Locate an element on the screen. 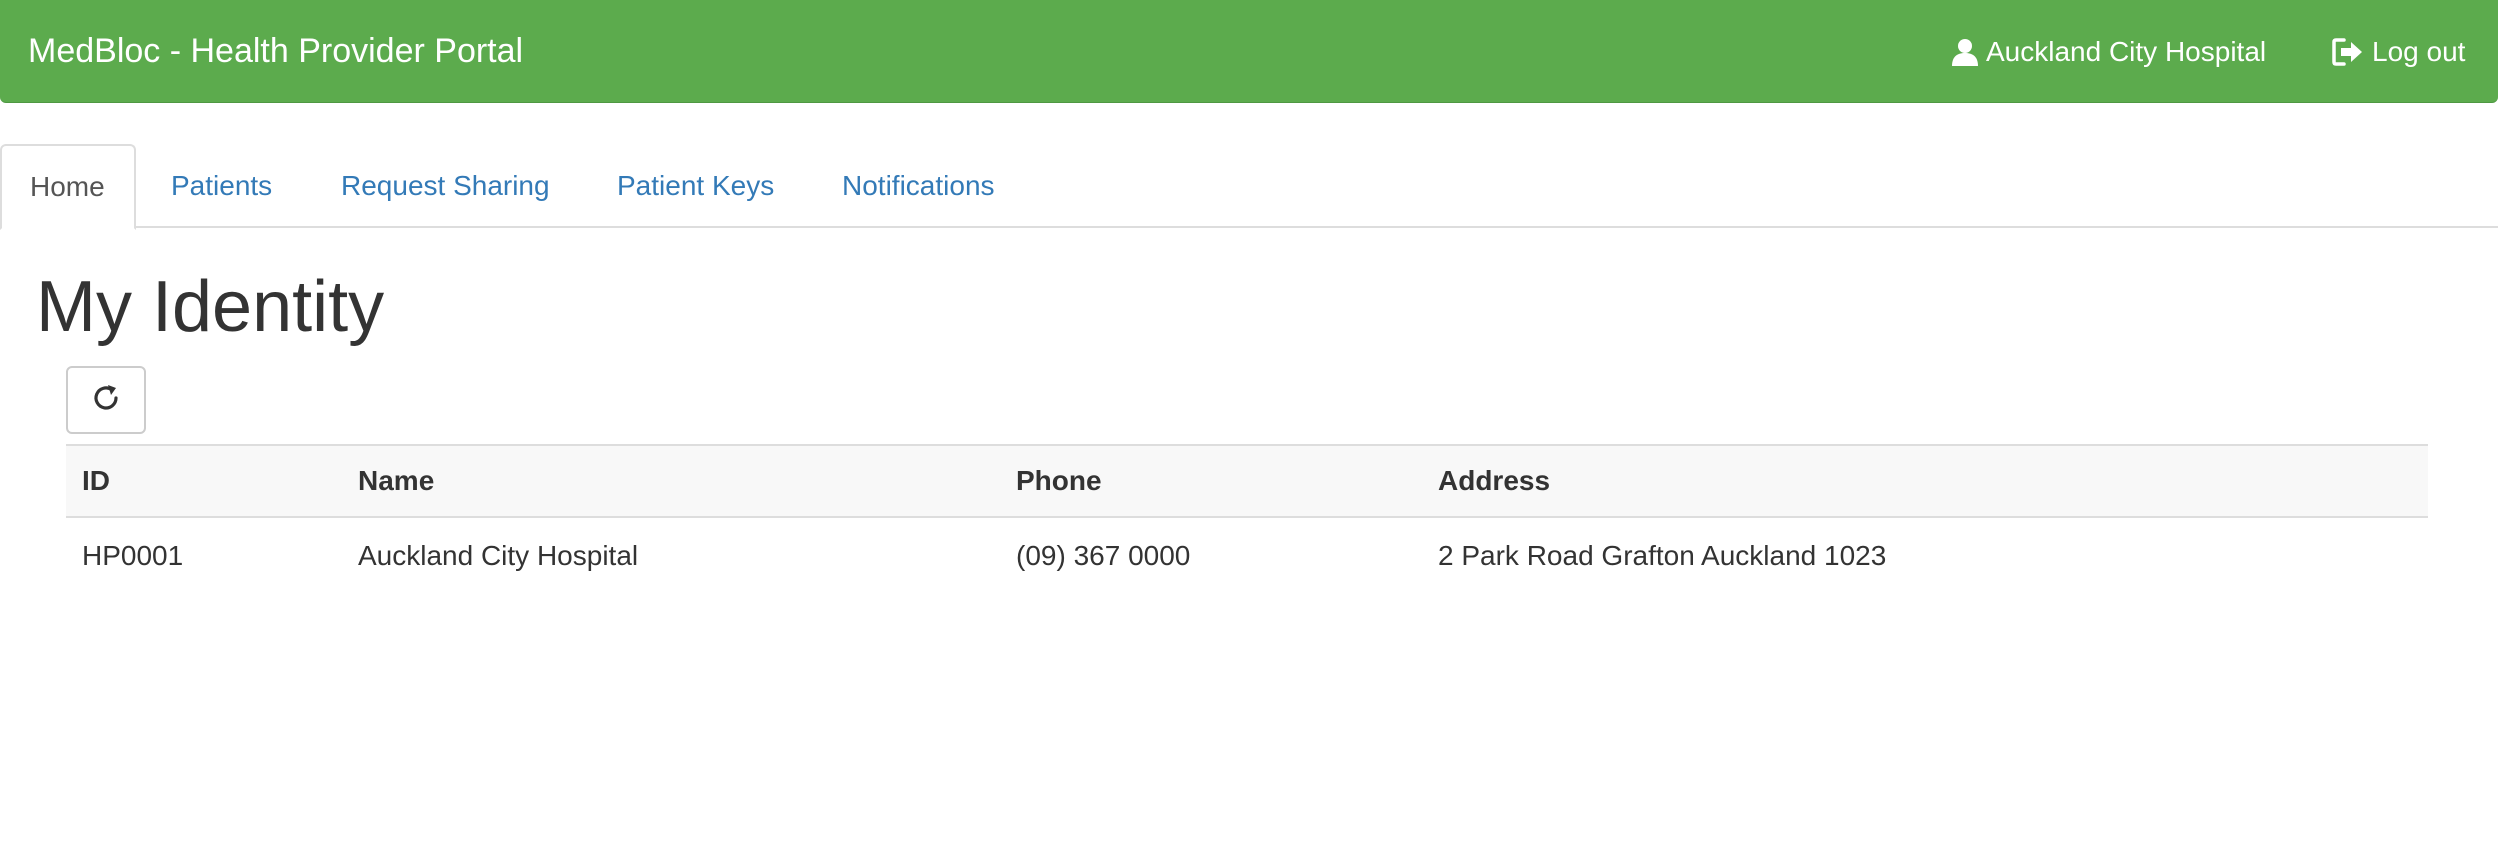 This screenshot has width=2498, height=846. user-icon is located at coordinates (1969, 52).